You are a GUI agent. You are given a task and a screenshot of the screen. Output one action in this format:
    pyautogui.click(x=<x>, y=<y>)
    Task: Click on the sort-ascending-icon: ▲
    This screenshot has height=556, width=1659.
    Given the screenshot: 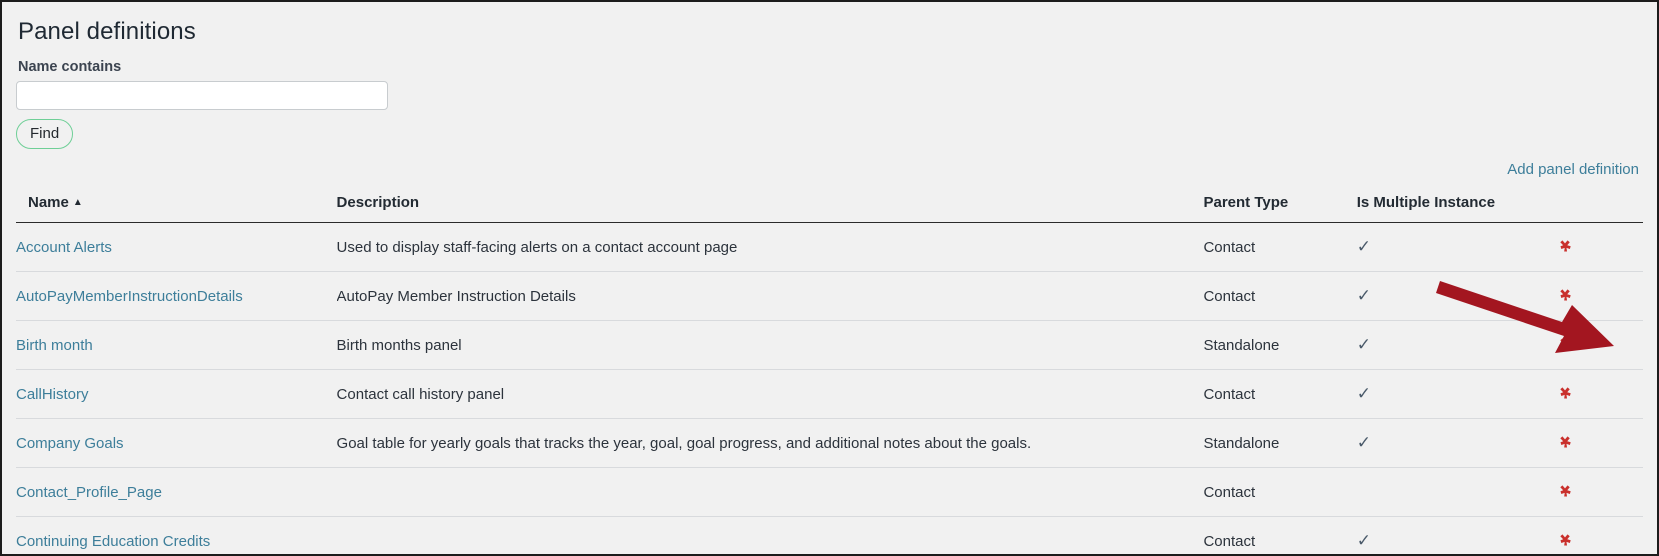 What is the action you would take?
    pyautogui.click(x=77, y=203)
    